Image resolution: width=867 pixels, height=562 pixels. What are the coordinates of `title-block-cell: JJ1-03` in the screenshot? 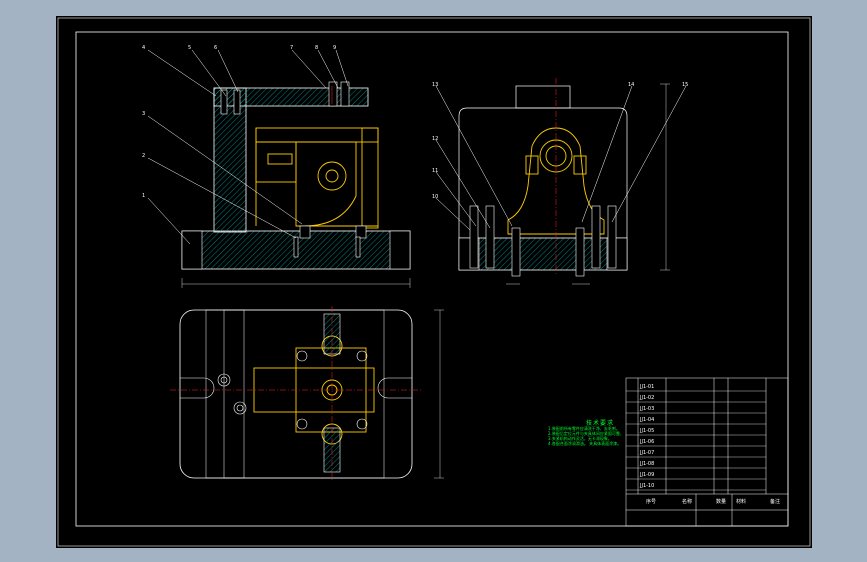 It's located at (646, 409).